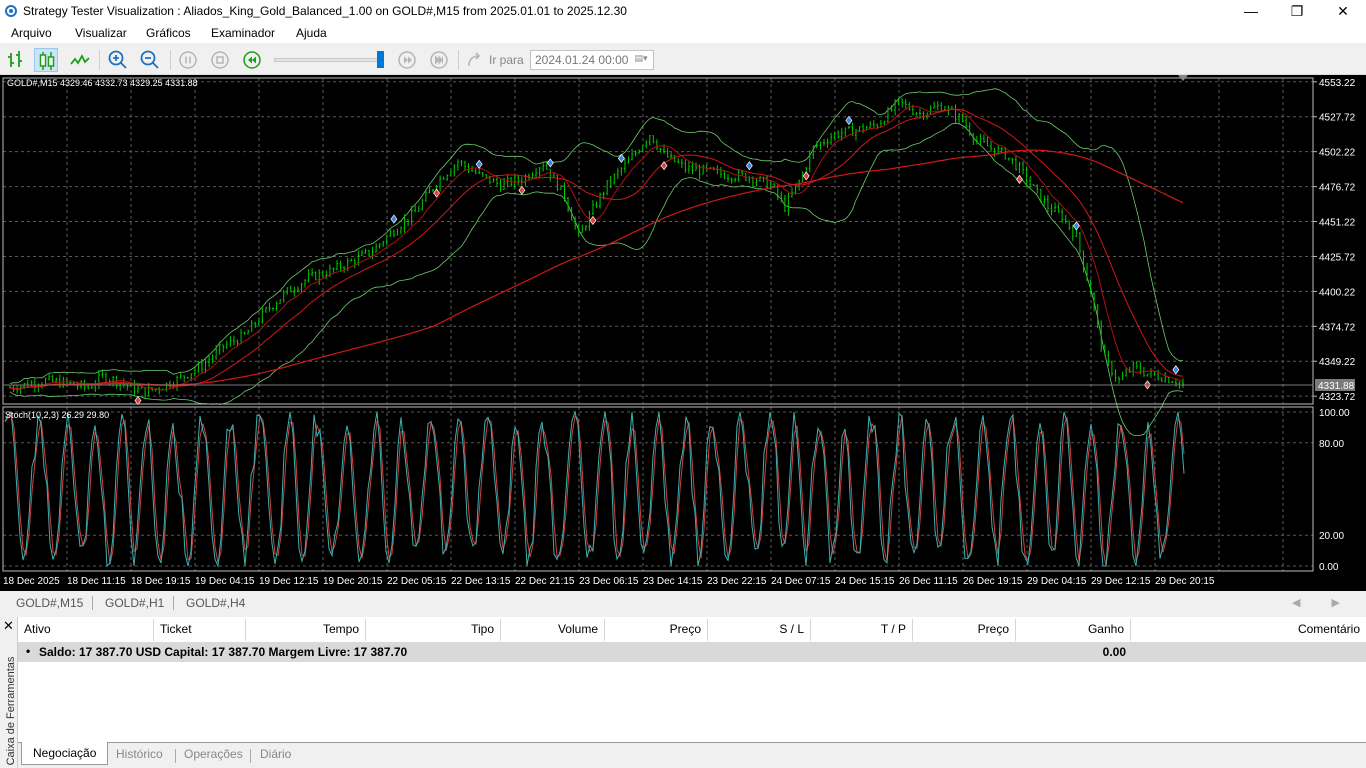 The width and height of the screenshot is (1366, 768). Describe the element at coordinates (1337, 362) in the screenshot. I see `price-tick-label: 4349.22` at that location.